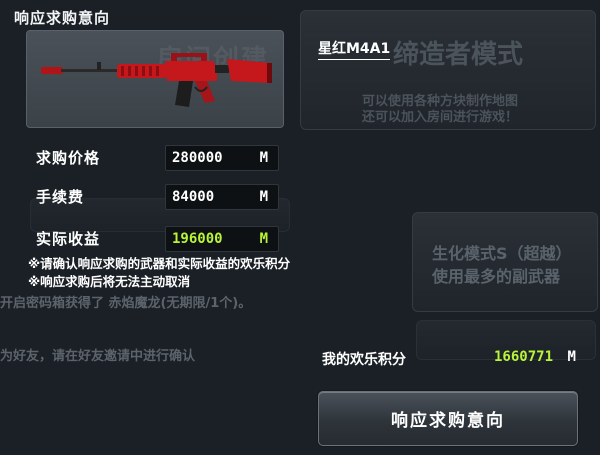 The height and width of the screenshot is (455, 600). I want to click on note-no-cancel: ※响应求购后将无法主动取消, so click(109, 281).